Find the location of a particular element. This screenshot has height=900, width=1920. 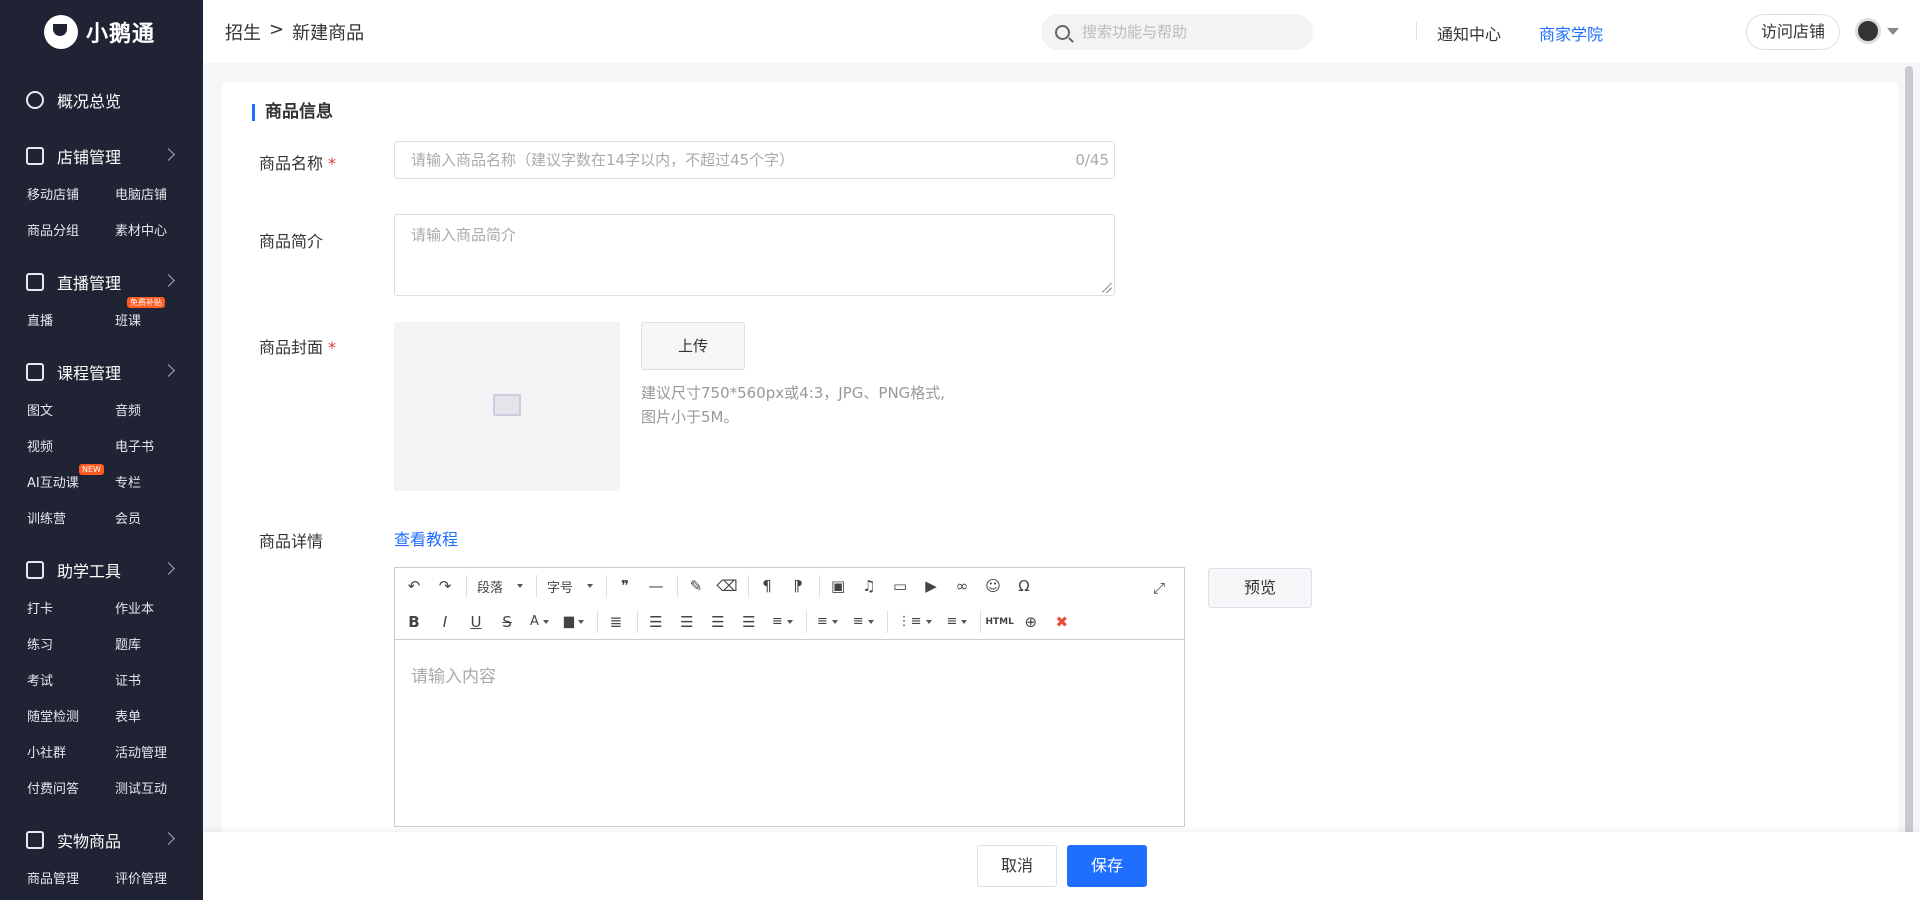

plugin-icon: ✖ is located at coordinates (1062, 622).